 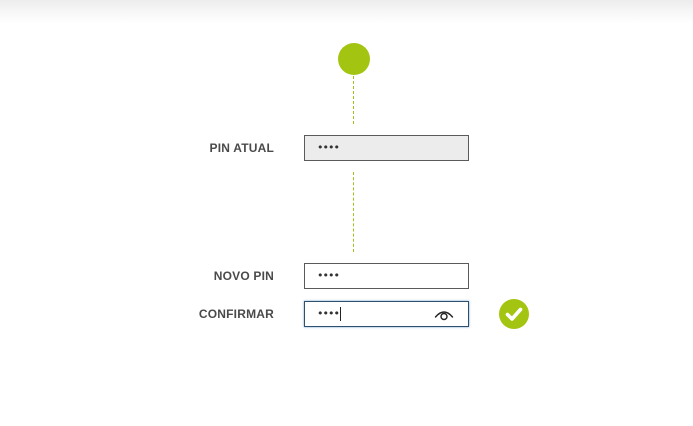 I want to click on checkmark-icon, so click(x=514, y=314).